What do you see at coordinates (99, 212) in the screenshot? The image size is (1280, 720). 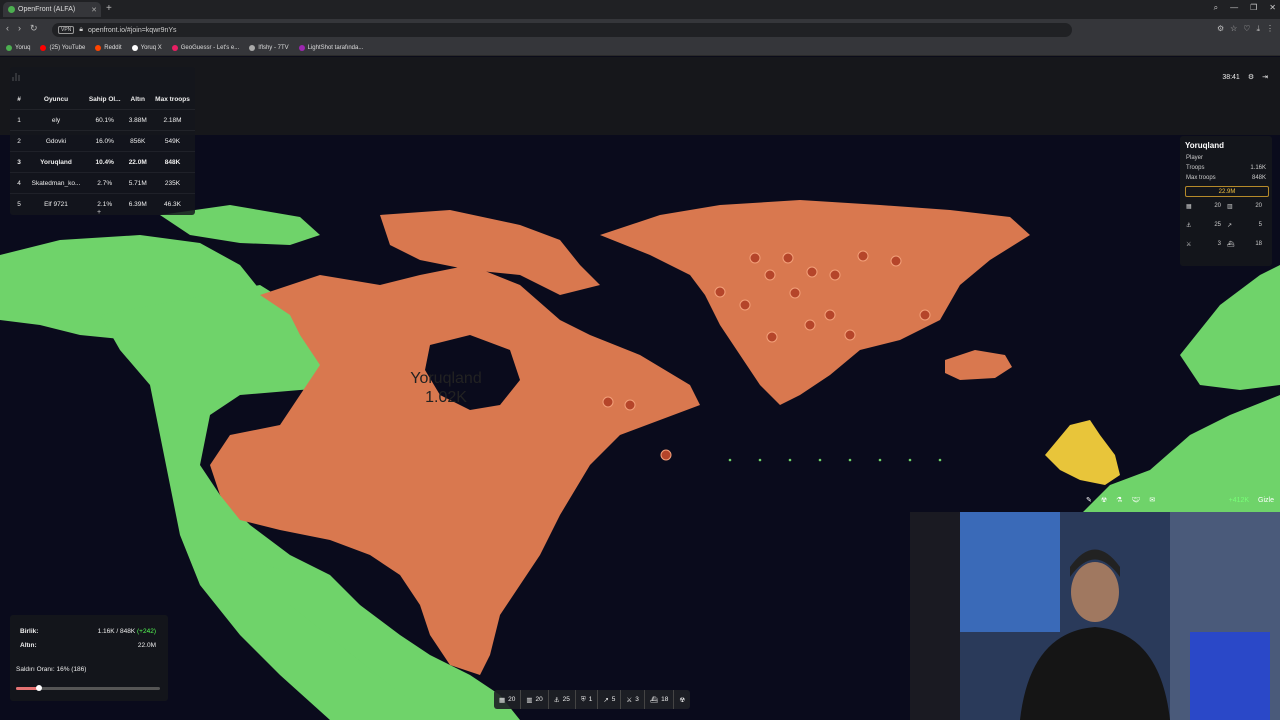 I see `expand-leaderboard-button: +` at bounding box center [99, 212].